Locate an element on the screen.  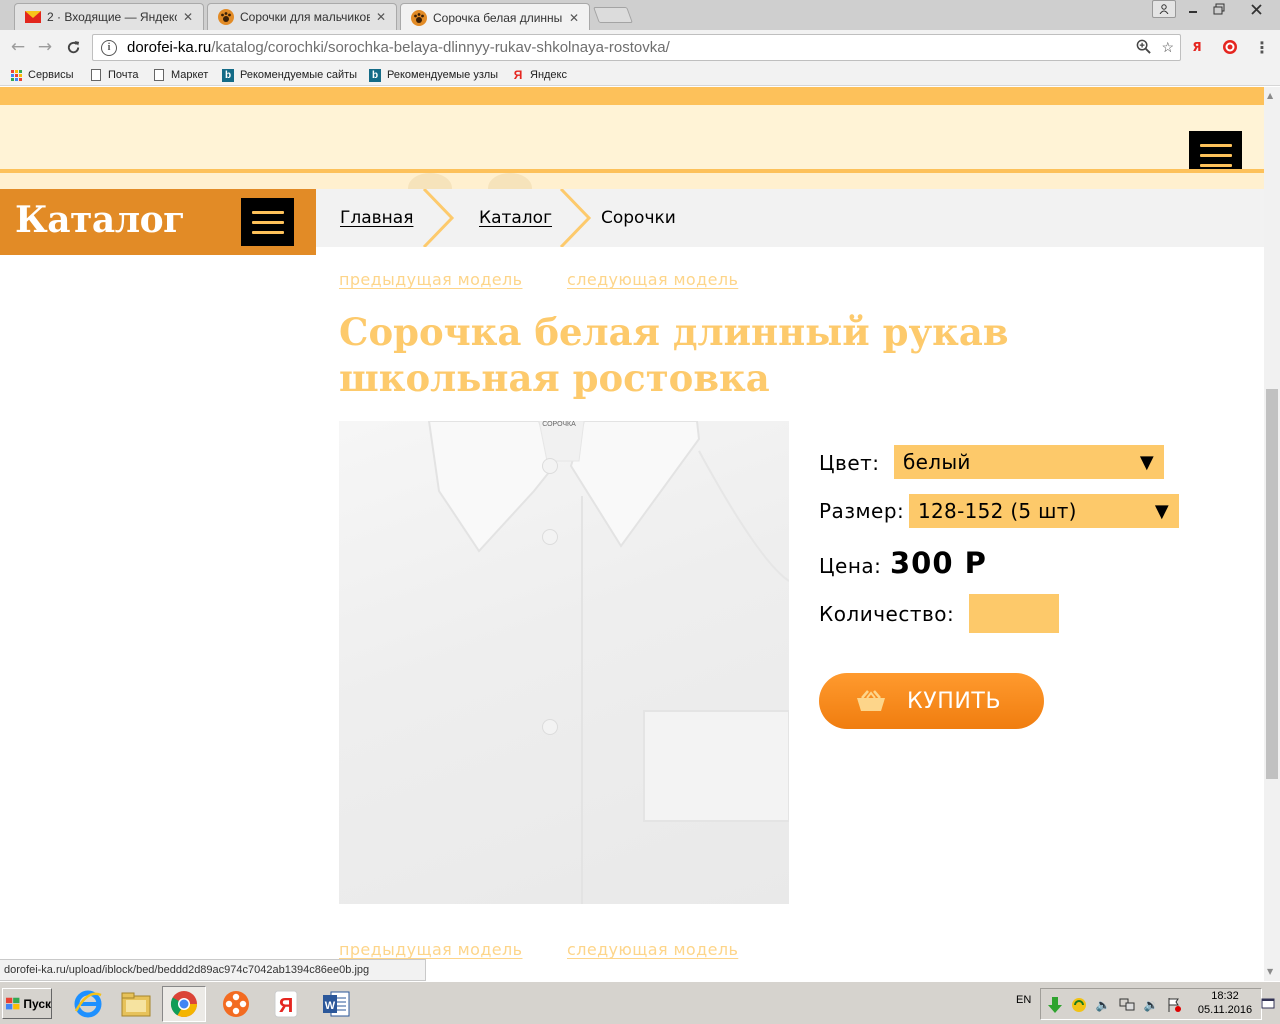
bookmark-mail: Почта is located at coordinates (114, 75).